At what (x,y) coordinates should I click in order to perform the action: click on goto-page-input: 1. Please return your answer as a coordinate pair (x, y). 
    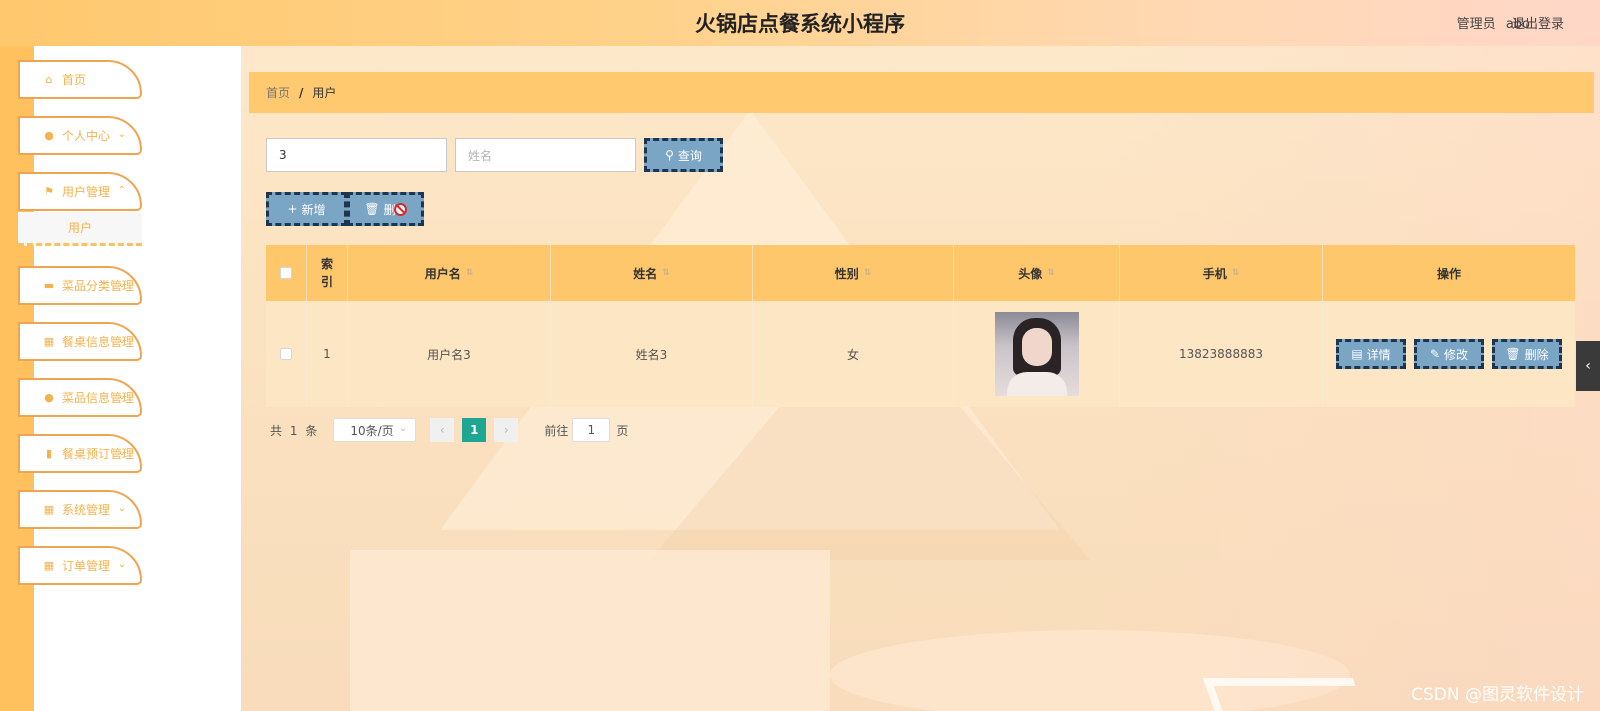
    Looking at the image, I should click on (591, 430).